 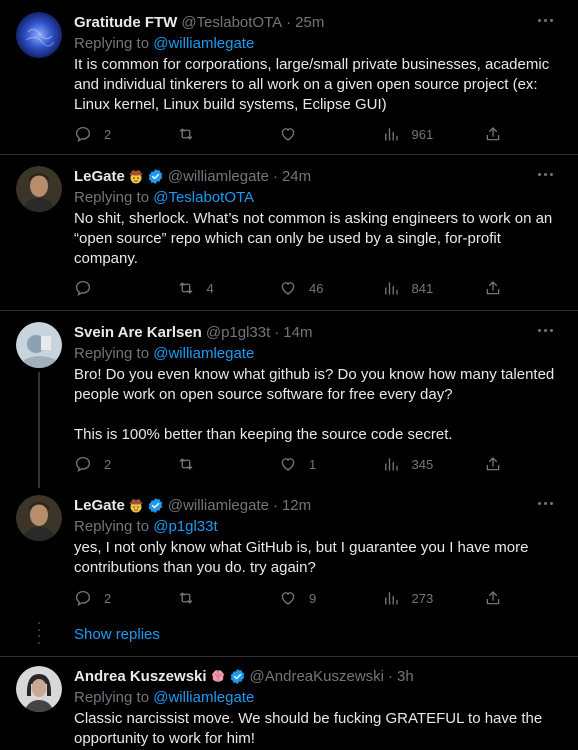 I want to click on handle: @p1gl33t, so click(x=238, y=332).